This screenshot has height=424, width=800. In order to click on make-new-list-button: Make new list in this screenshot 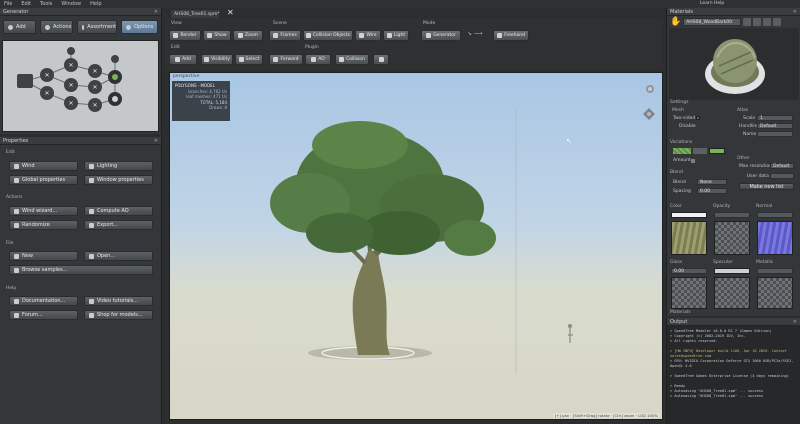, I will do `click(766, 186)`.